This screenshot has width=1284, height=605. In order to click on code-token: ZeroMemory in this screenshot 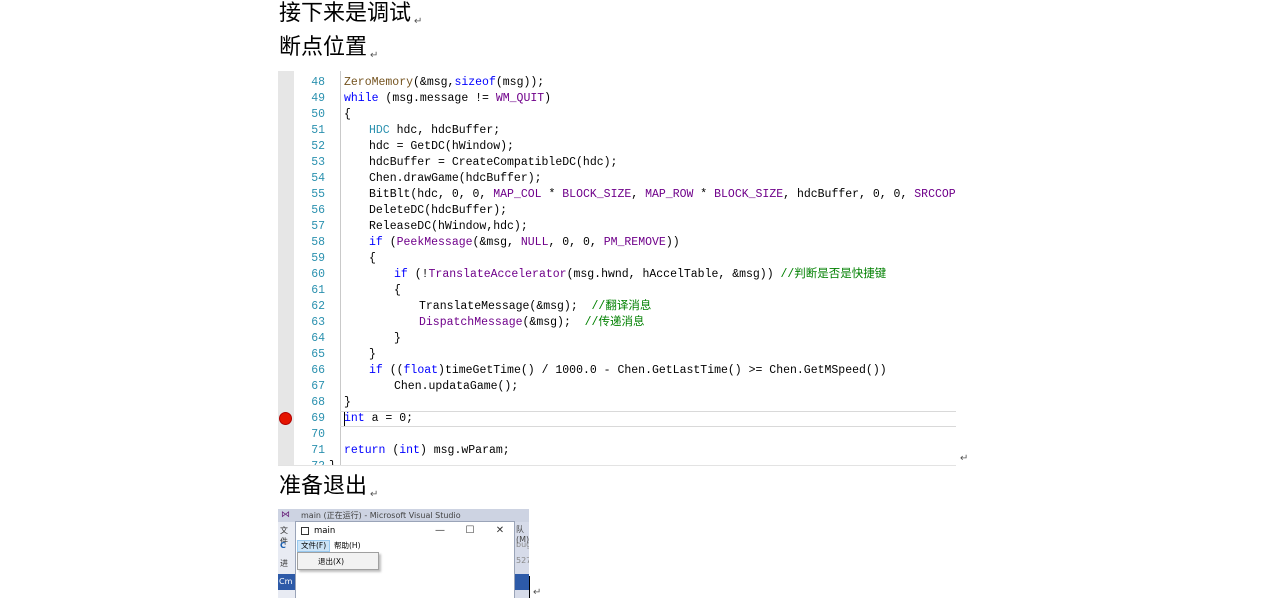, I will do `click(379, 82)`.